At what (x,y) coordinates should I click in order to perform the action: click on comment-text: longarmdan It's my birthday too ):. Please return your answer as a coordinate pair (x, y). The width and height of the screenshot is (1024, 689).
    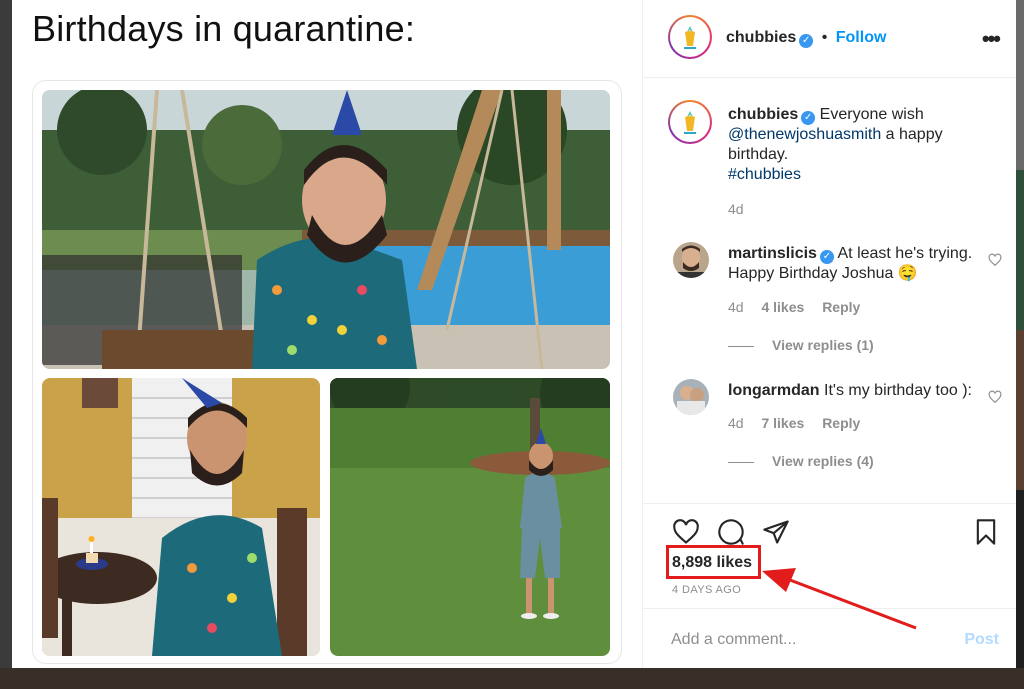
    Looking at the image, I should click on (859, 391).